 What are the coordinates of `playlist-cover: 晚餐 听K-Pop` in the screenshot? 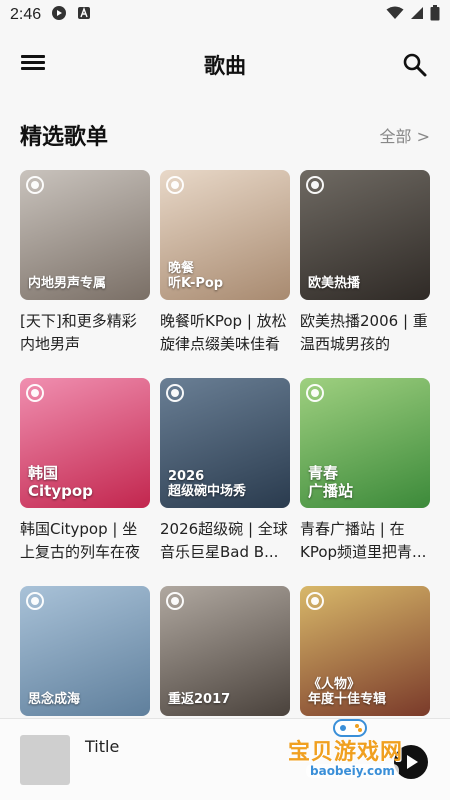 It's located at (225, 235).